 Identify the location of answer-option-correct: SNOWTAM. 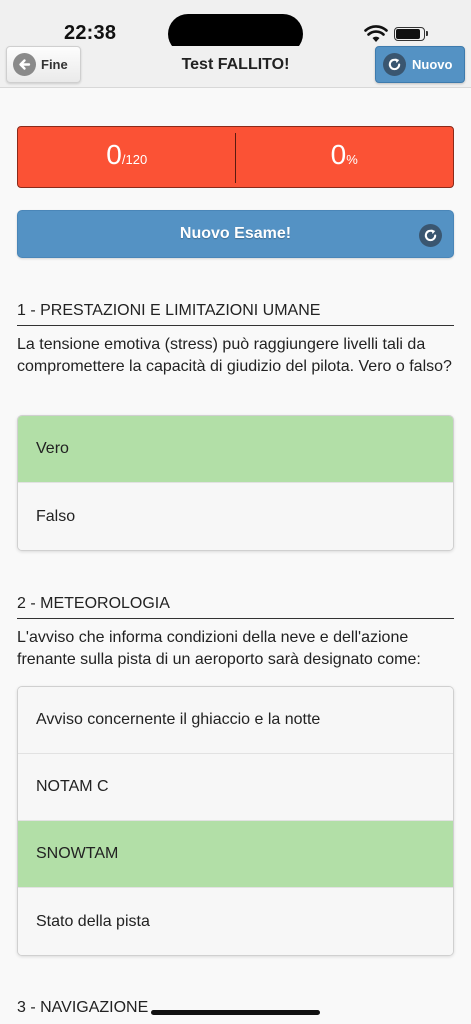
(235, 854).